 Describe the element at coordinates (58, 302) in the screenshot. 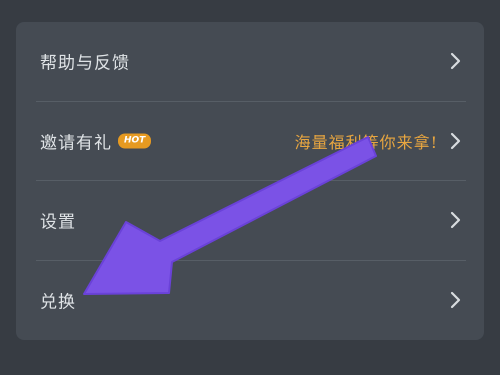

I see `menu-item-label: 兑换` at that location.